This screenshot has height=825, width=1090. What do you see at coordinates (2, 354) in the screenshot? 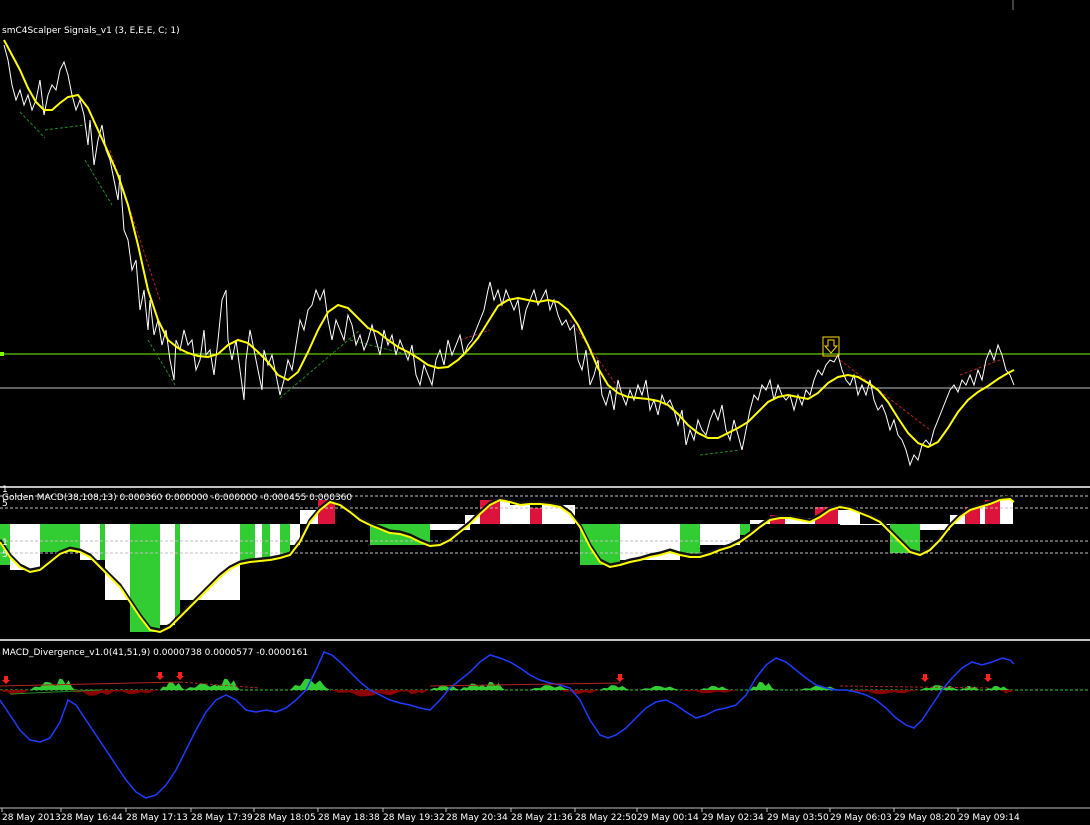
I see `level-handle` at bounding box center [2, 354].